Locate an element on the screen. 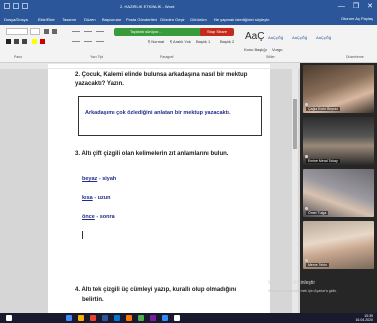  participant-tile: Çağla Ecrin Boyraz is located at coordinates (338, 89).